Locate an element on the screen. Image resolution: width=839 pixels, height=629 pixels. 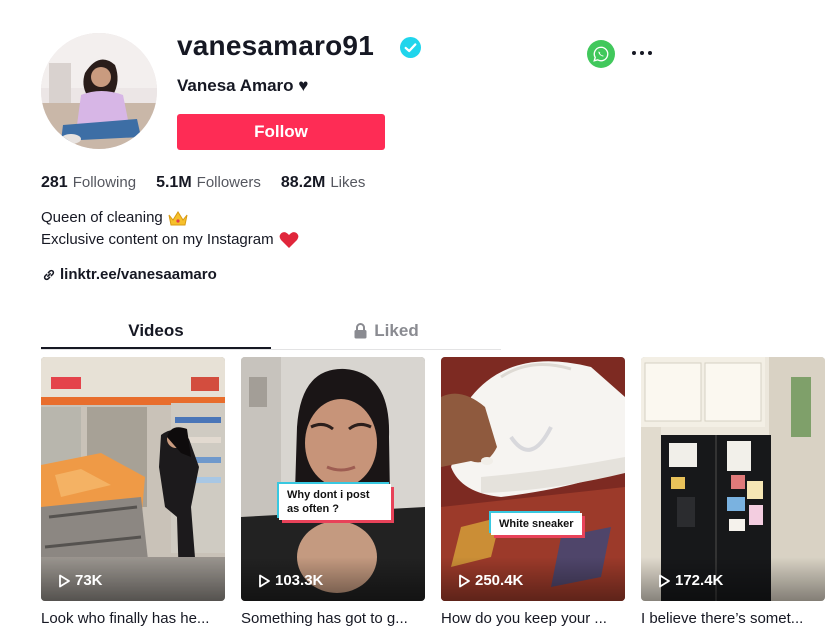
profile-stats: 281 Following 5.1M Followers 88.2M Likes is located at coordinates (203, 183).